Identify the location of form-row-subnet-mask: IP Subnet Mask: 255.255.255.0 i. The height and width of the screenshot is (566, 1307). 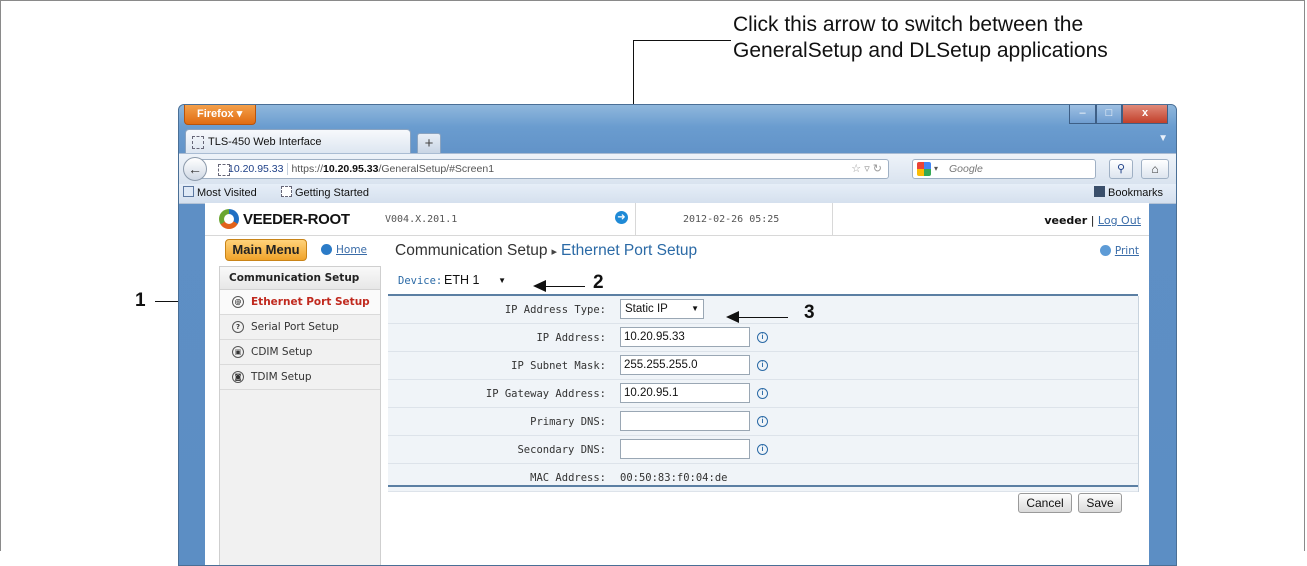
(763, 366).